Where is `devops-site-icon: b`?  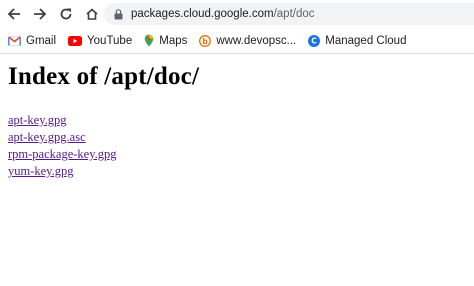
devops-site-icon: b is located at coordinates (205, 40).